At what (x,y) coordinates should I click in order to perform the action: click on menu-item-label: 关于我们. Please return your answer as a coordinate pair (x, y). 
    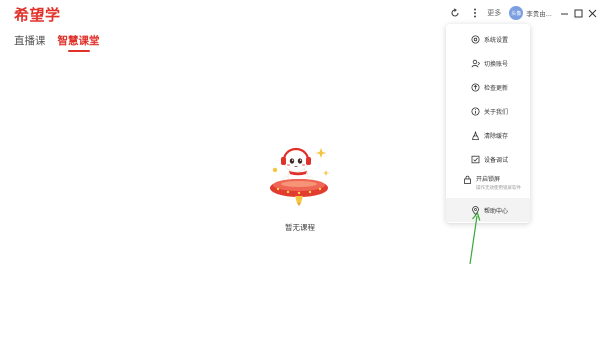
    Looking at the image, I should click on (496, 112).